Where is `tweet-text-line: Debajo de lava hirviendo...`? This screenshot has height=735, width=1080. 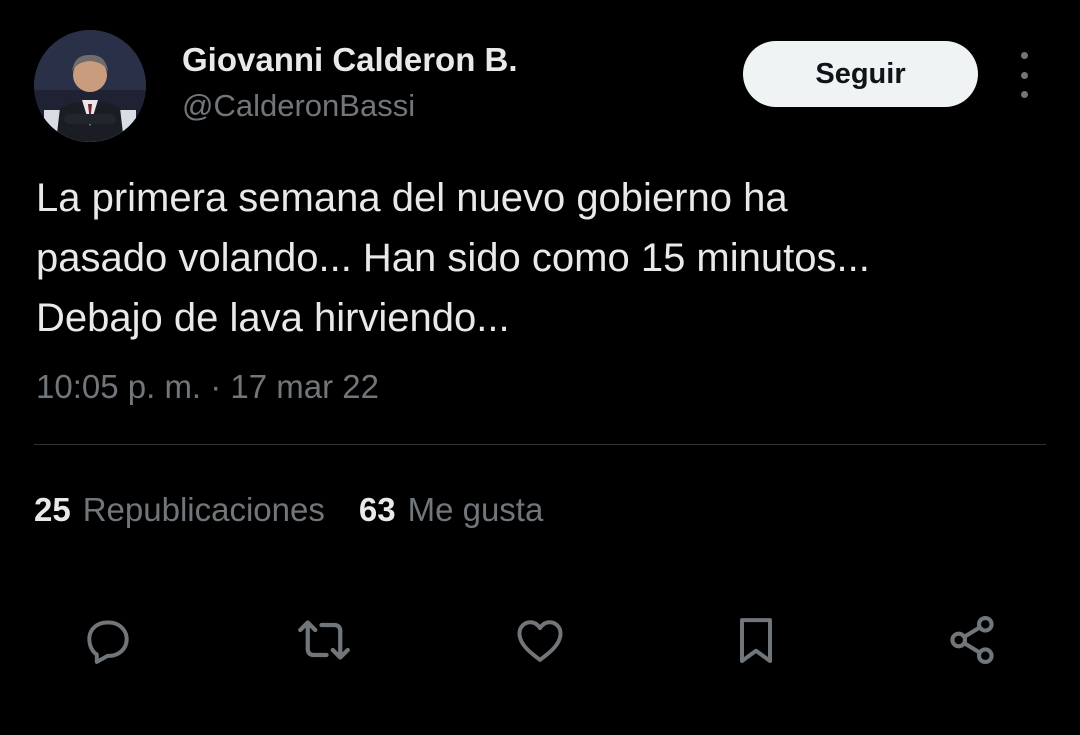
tweet-text-line: Debajo de lava hirviendo... is located at coordinates (273, 318).